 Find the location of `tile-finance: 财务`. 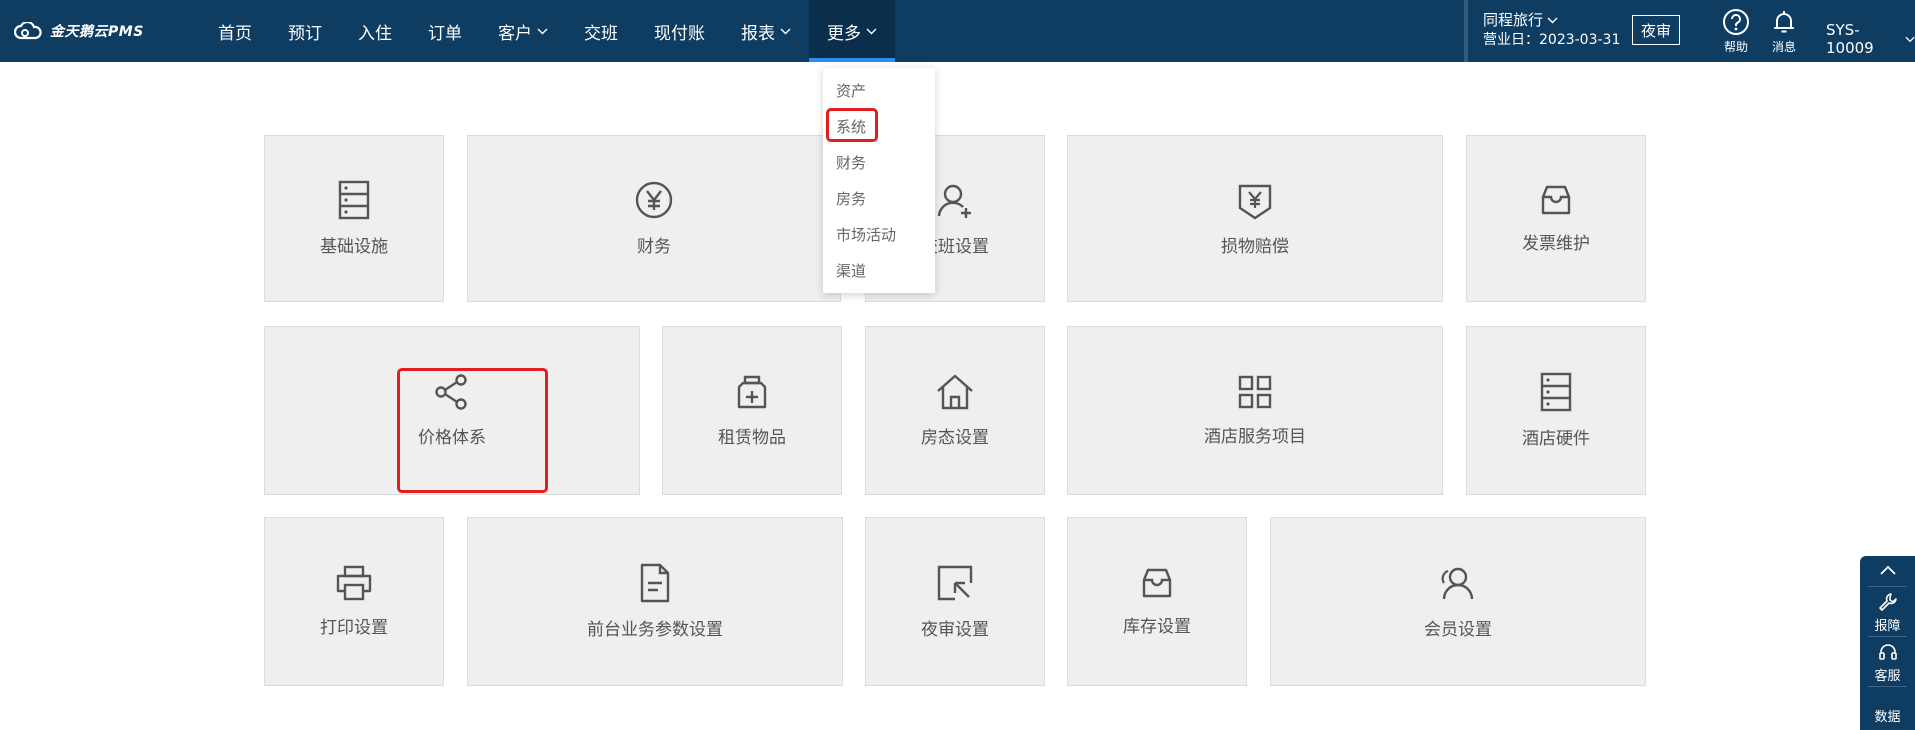

tile-finance: 财务 is located at coordinates (654, 218).